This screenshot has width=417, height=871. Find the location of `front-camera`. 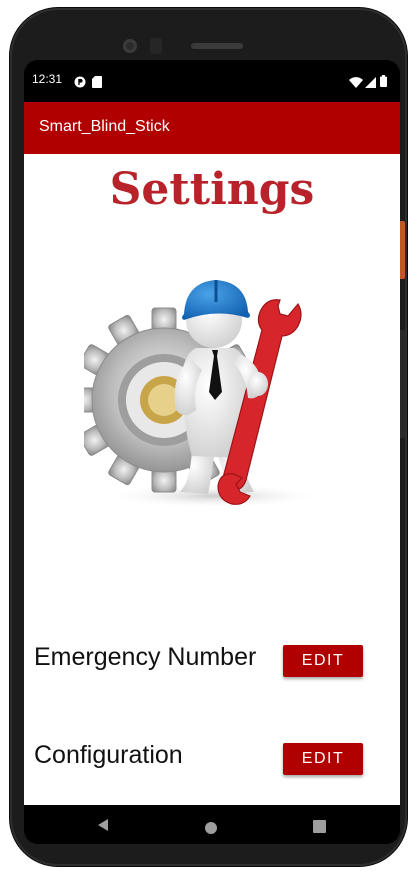

front-camera is located at coordinates (130, 46).